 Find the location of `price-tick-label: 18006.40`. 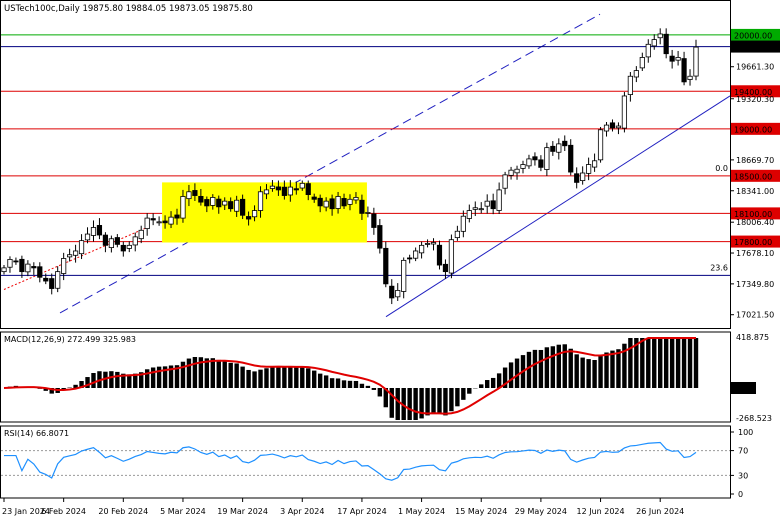

price-tick-label: 18006.40 is located at coordinates (755, 222).